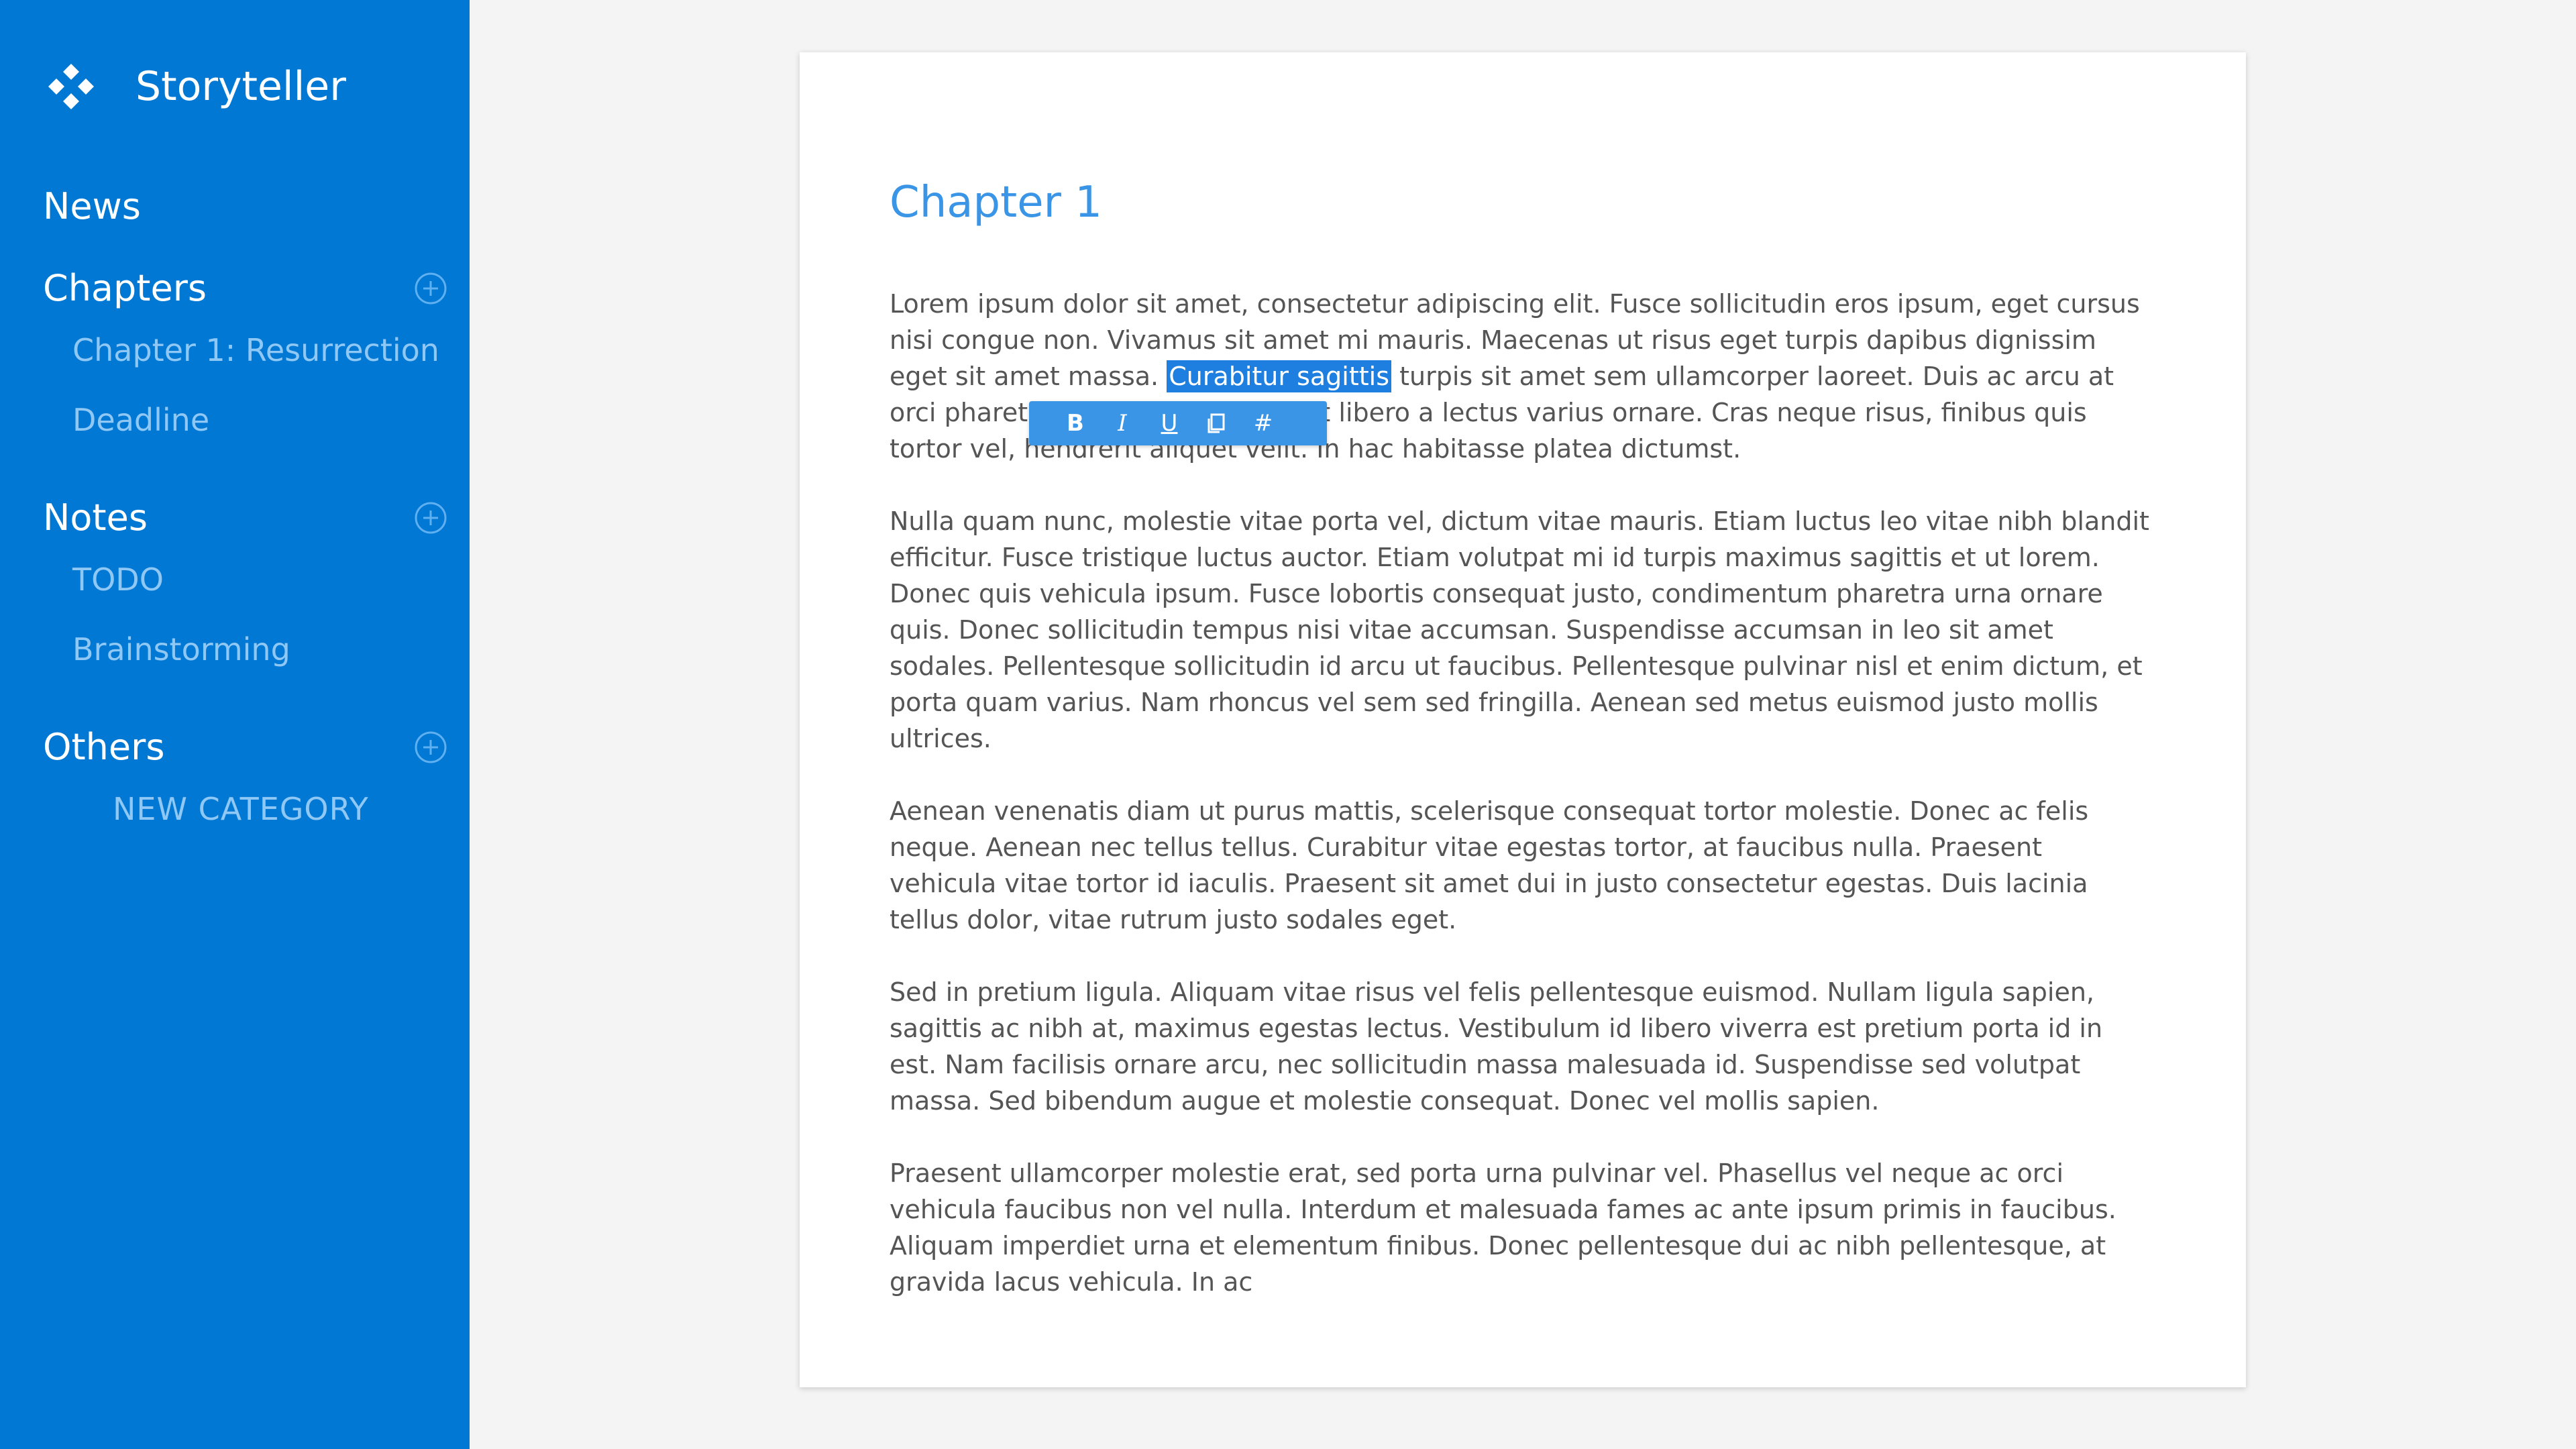 This screenshot has width=2576, height=1449. What do you see at coordinates (1122, 423) in the screenshot?
I see `italic-button: I` at bounding box center [1122, 423].